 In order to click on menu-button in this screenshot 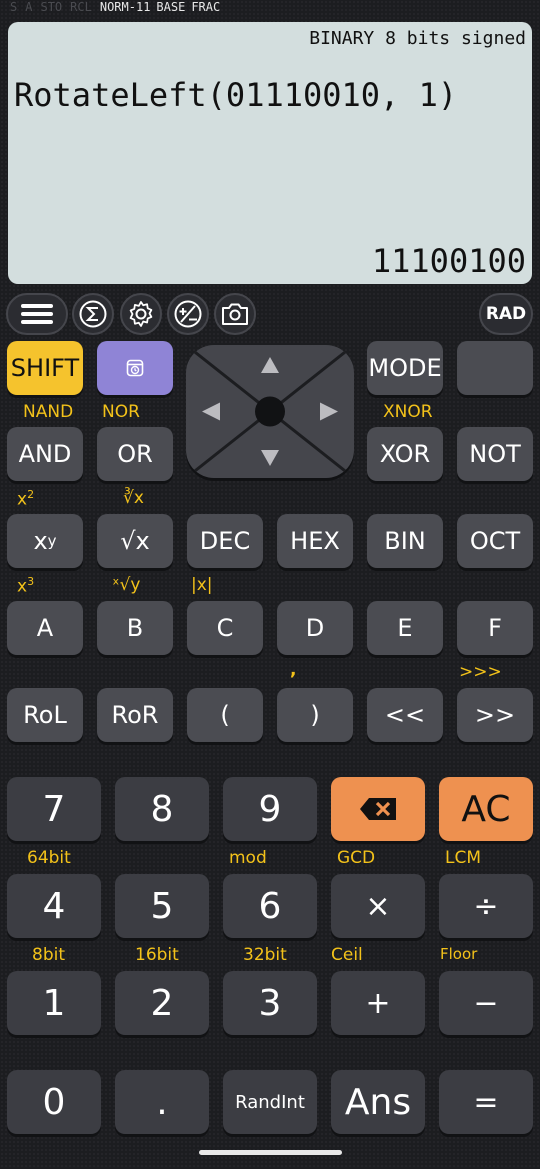, I will do `click(37, 314)`.